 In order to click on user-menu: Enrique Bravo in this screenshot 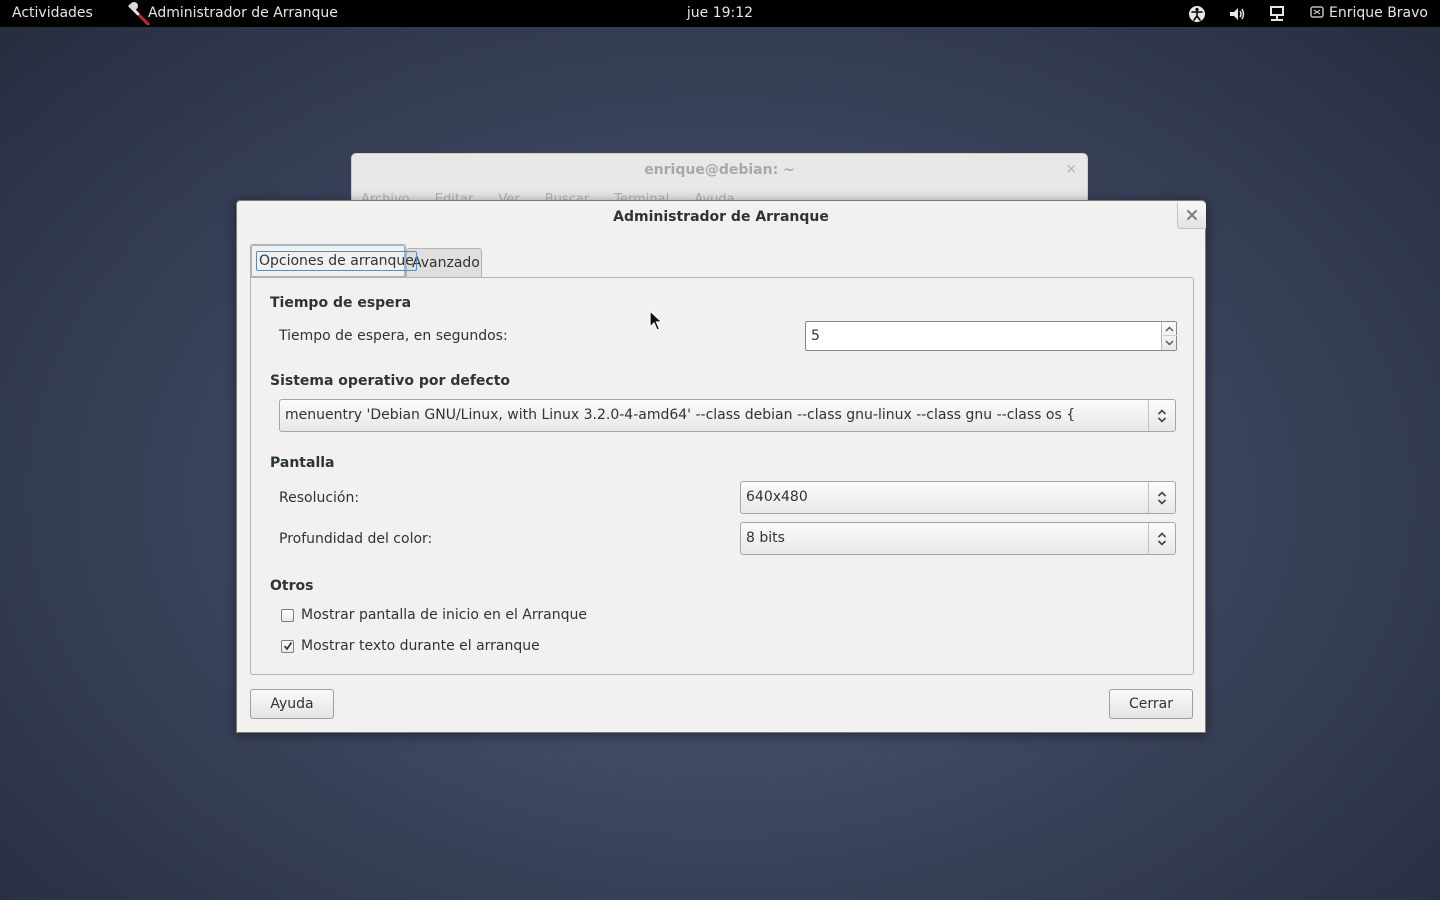, I will do `click(1369, 13)`.